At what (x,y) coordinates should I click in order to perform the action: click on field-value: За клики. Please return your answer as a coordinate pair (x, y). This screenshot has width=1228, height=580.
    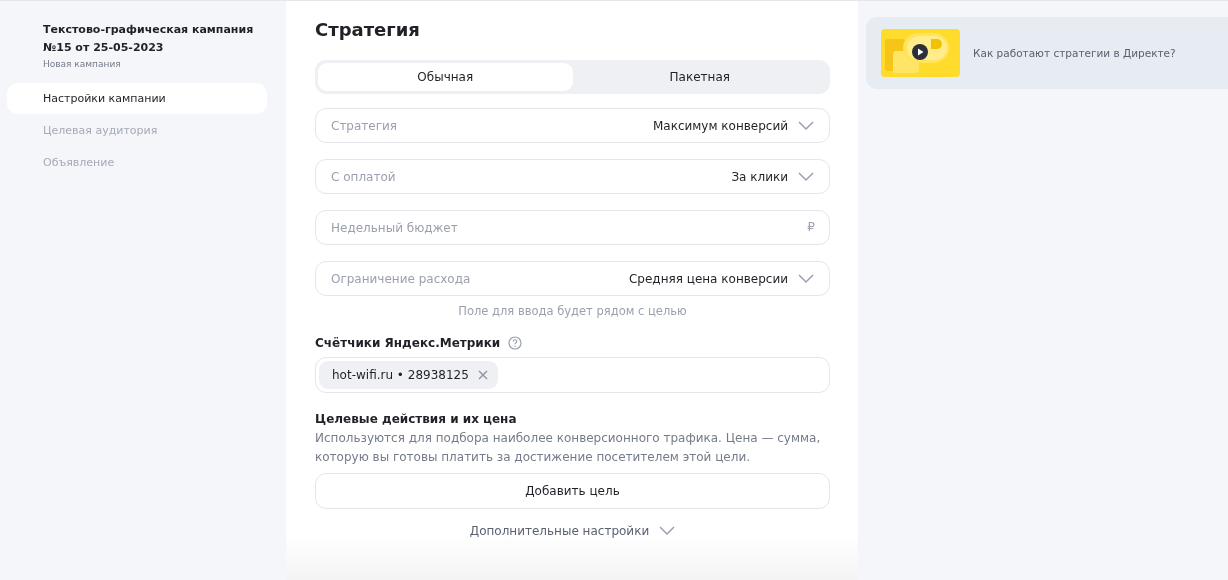
    Looking at the image, I should click on (759, 176).